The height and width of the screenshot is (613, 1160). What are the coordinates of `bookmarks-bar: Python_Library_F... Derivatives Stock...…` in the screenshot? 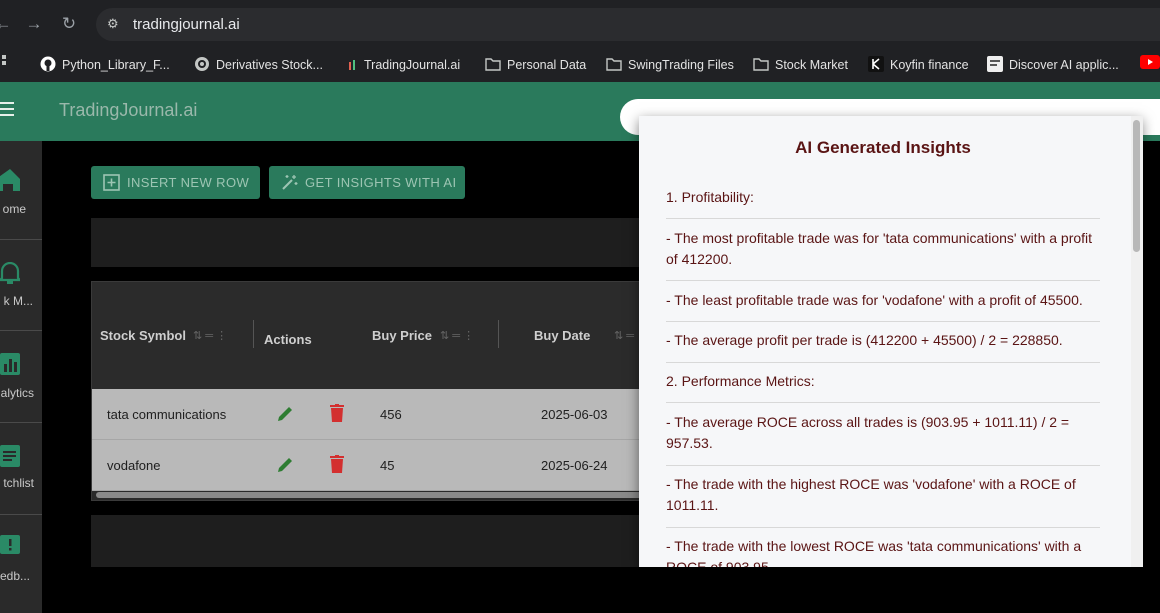 It's located at (580, 65).